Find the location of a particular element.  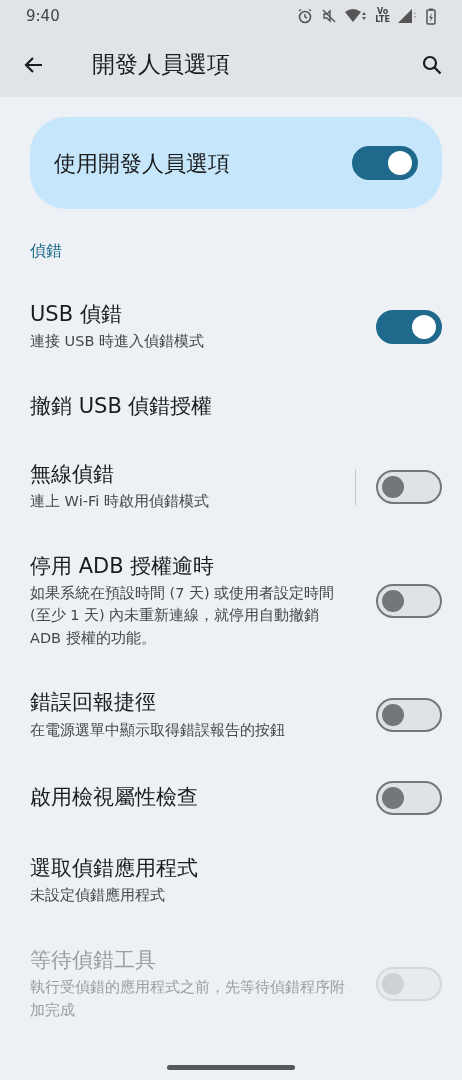

setting-title: USB 偵錯 is located at coordinates (76, 314).